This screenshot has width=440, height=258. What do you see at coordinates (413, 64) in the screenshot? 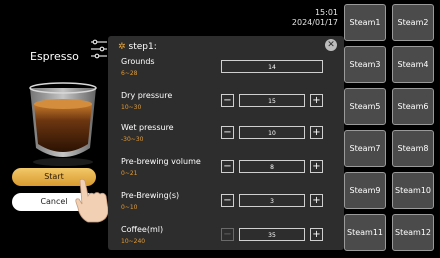
I see `steam4-button: Steam4` at bounding box center [413, 64].